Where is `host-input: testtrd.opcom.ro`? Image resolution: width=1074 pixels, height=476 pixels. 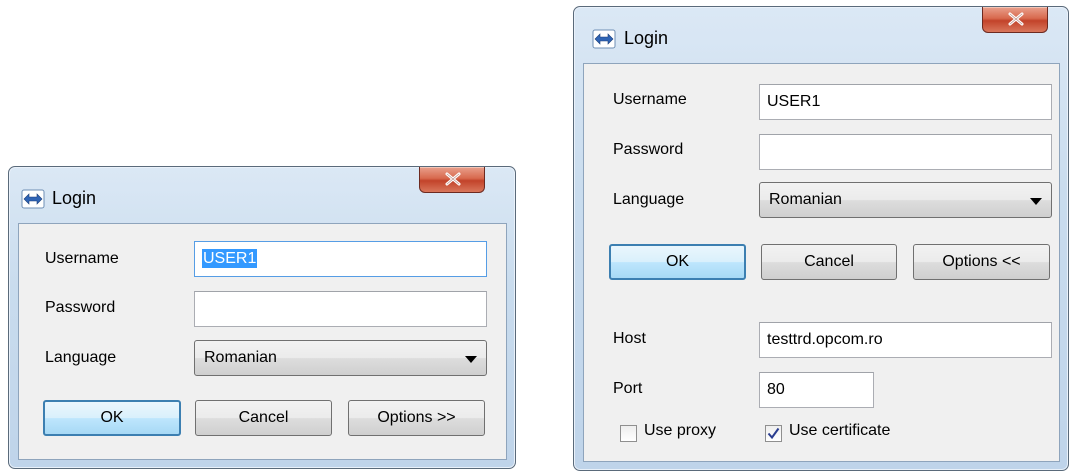 host-input: testtrd.opcom.ro is located at coordinates (905, 340).